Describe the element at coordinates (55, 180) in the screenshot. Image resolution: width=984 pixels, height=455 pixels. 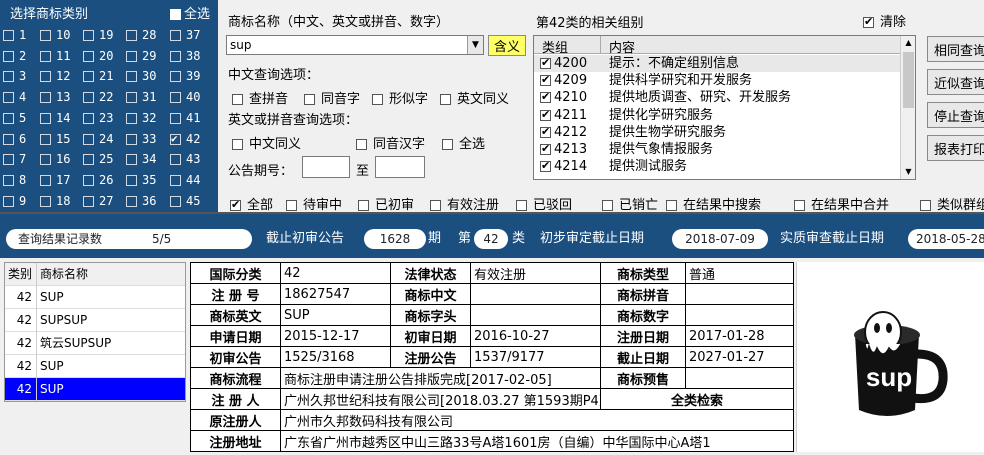
I see `category-item: 17` at that location.